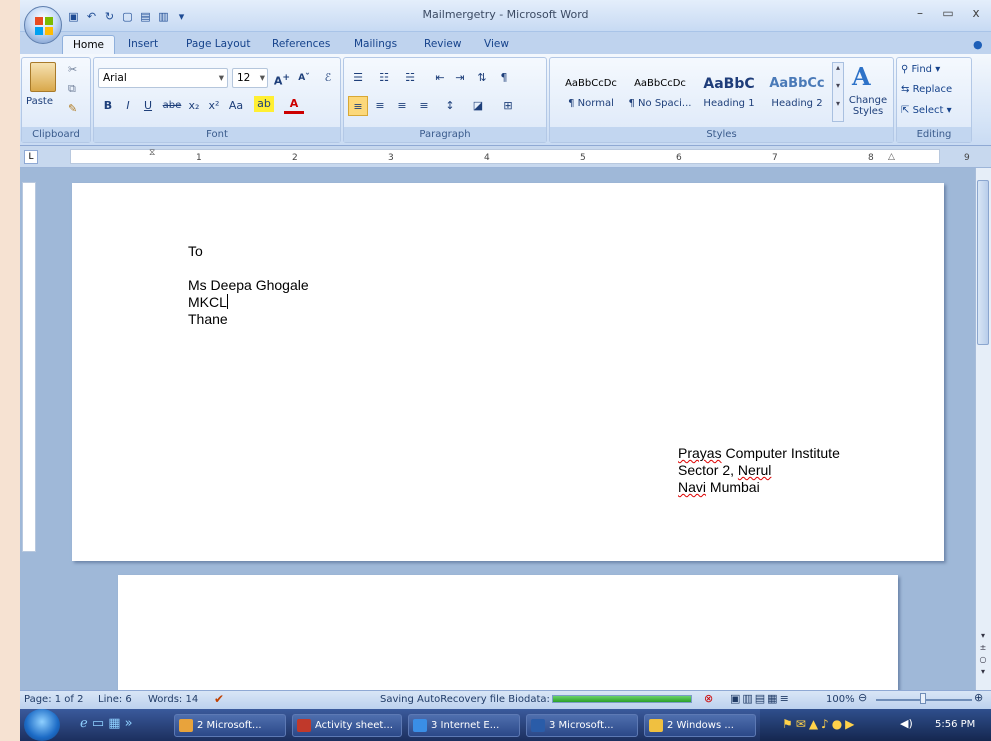  What do you see at coordinates (218, 44) in the screenshot?
I see `tab-page-layout: Page Layout` at bounding box center [218, 44].